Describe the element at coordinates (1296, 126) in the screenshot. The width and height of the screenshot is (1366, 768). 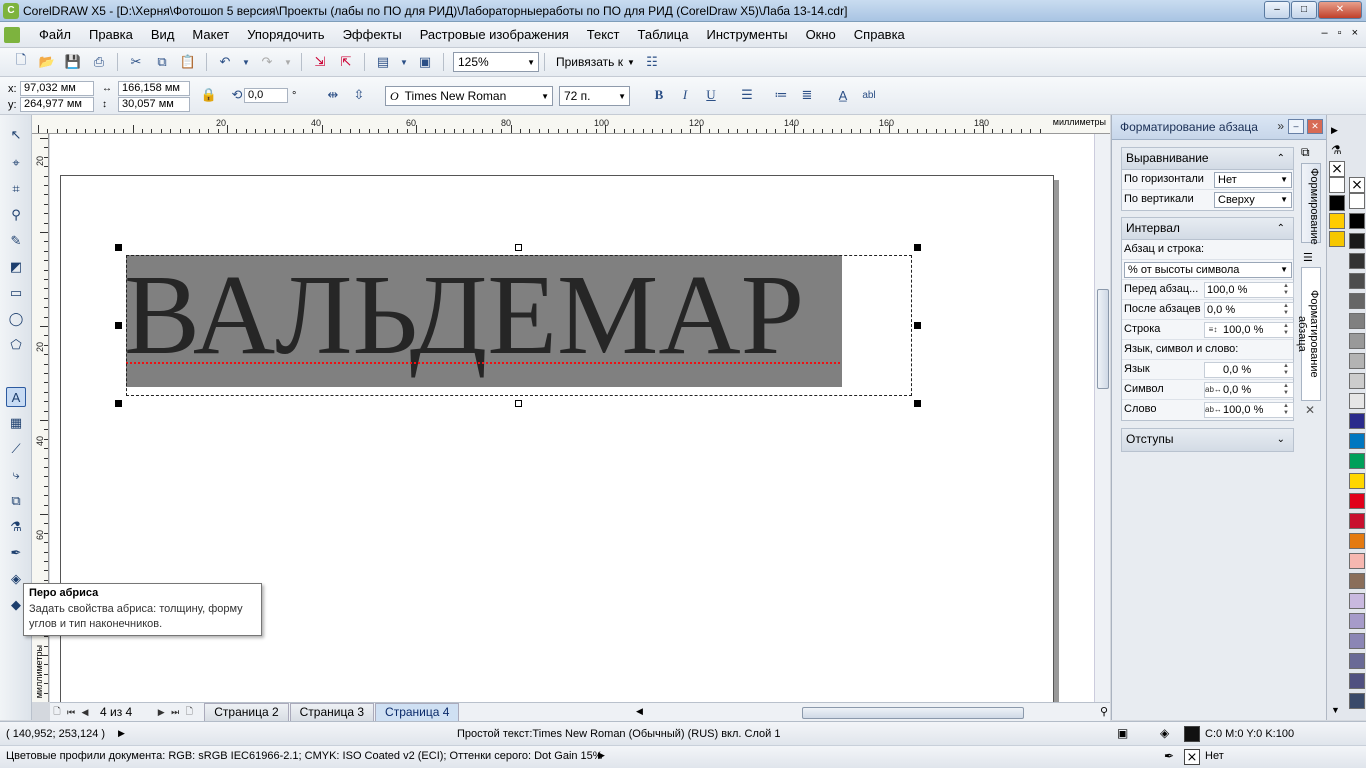
I see `docker-minimize-button: –` at that location.